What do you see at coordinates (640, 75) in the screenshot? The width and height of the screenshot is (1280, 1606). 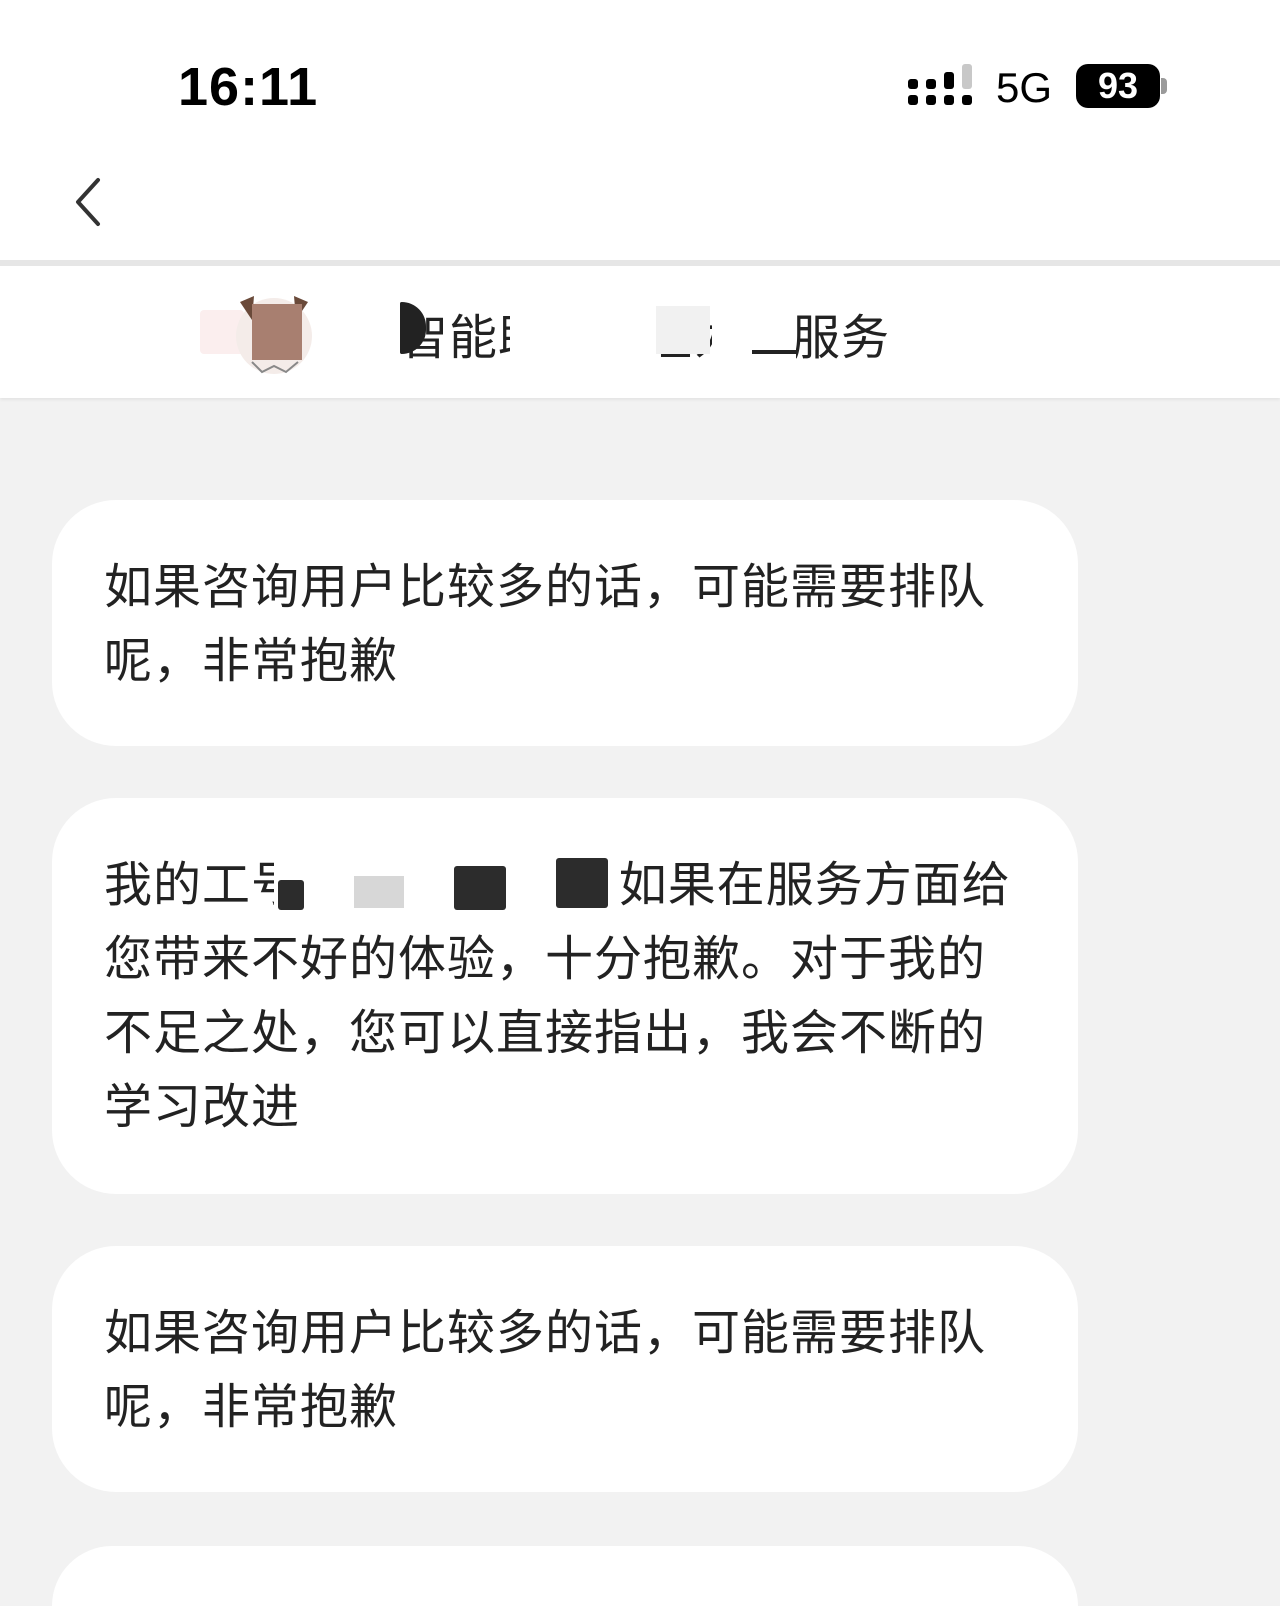 I see `status-bar: 16:11 5G 93` at bounding box center [640, 75].